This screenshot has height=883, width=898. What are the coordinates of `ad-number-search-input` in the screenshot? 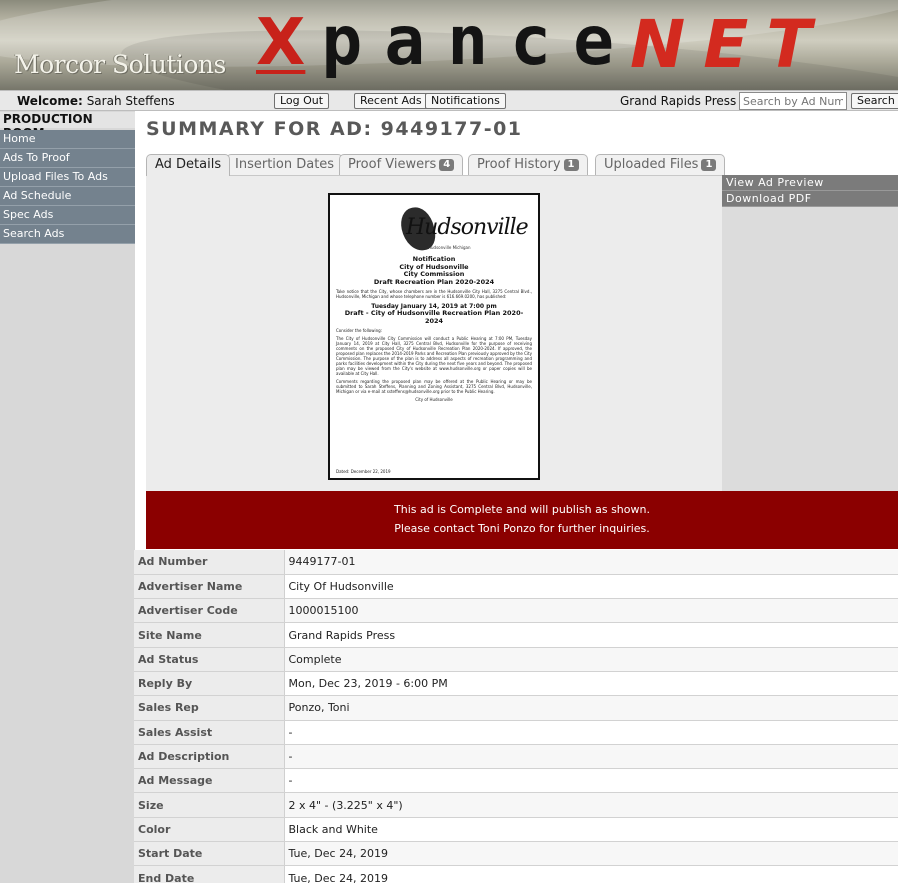 It's located at (793, 101).